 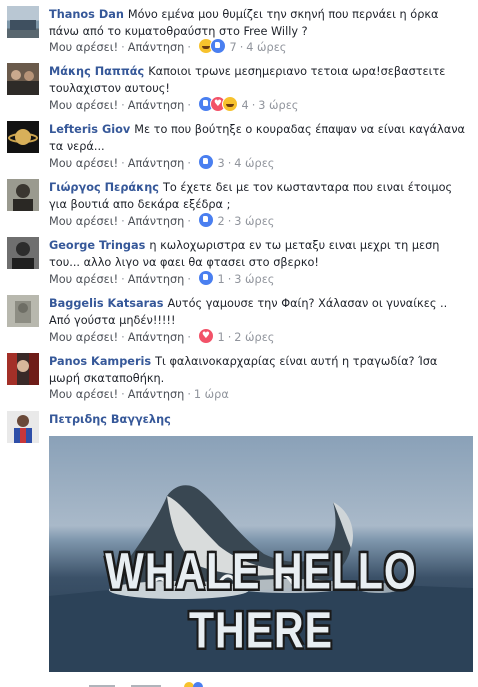 I want to click on comment-actions: Μου αρέσει! · Απάντηση · 7 · 4 ώρες, so click(x=167, y=47).